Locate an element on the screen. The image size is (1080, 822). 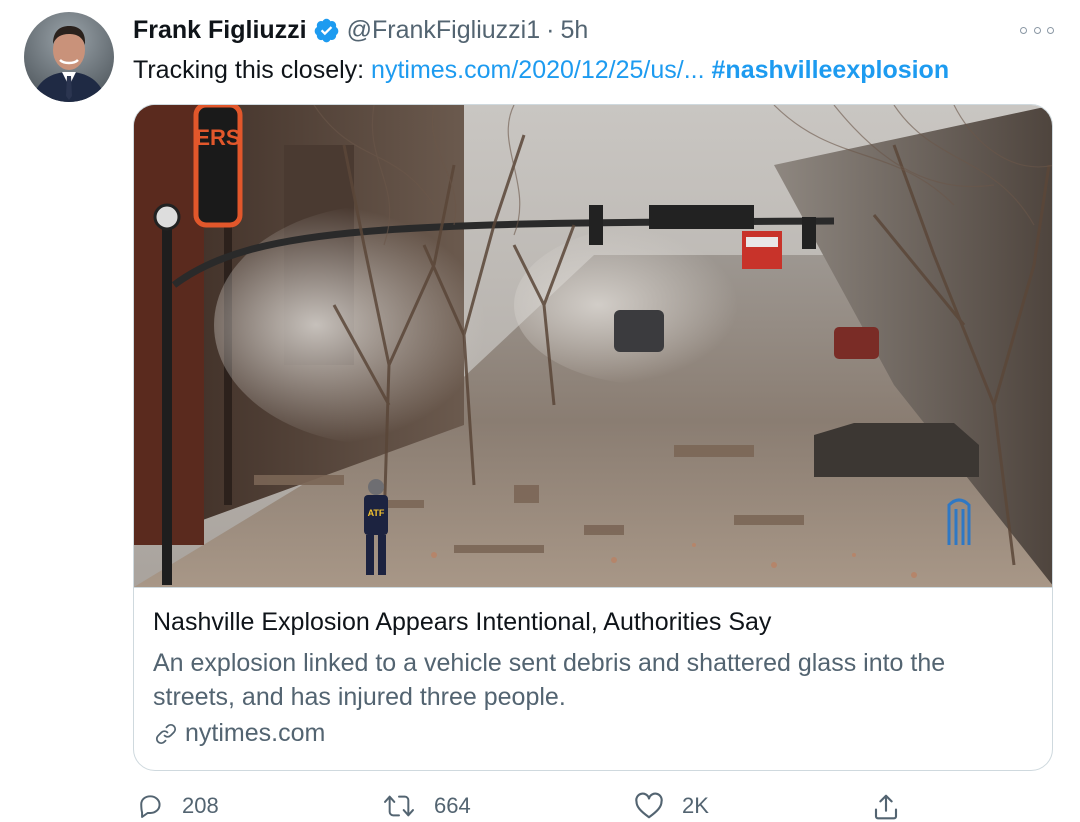
heart-icon is located at coordinates (649, 805).